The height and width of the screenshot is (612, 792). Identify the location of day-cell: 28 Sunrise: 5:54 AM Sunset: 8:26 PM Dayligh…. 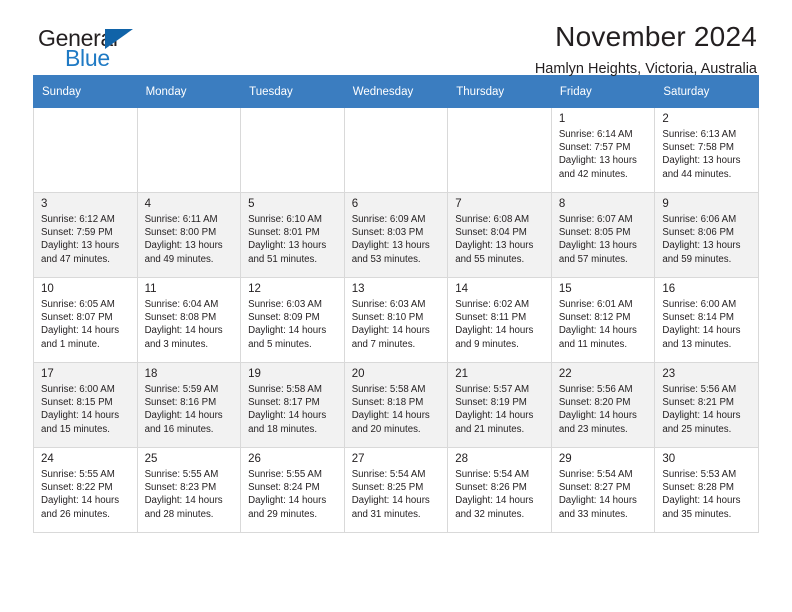
(499, 490).